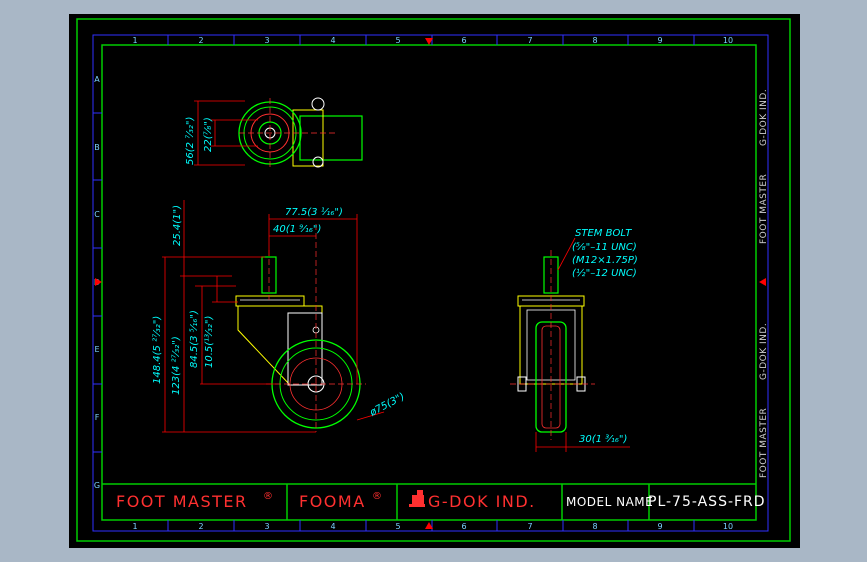  What do you see at coordinates (209, 342) in the screenshot?
I see `dimension-axle-height: 10.5(¹³⁄₃₂")` at bounding box center [209, 342].